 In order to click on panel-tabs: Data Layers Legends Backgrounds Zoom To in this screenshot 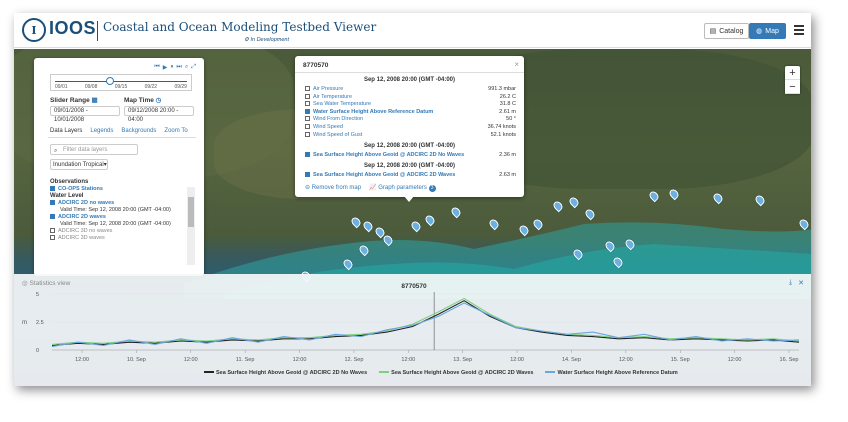, I will do `click(119, 131)`.